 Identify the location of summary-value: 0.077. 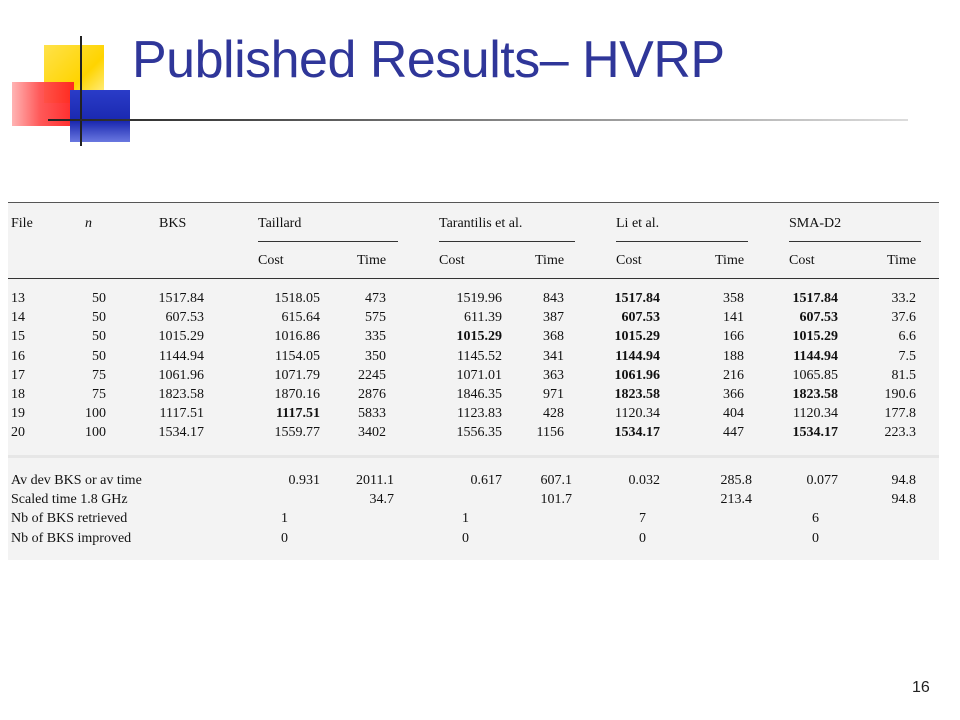
(822, 480).